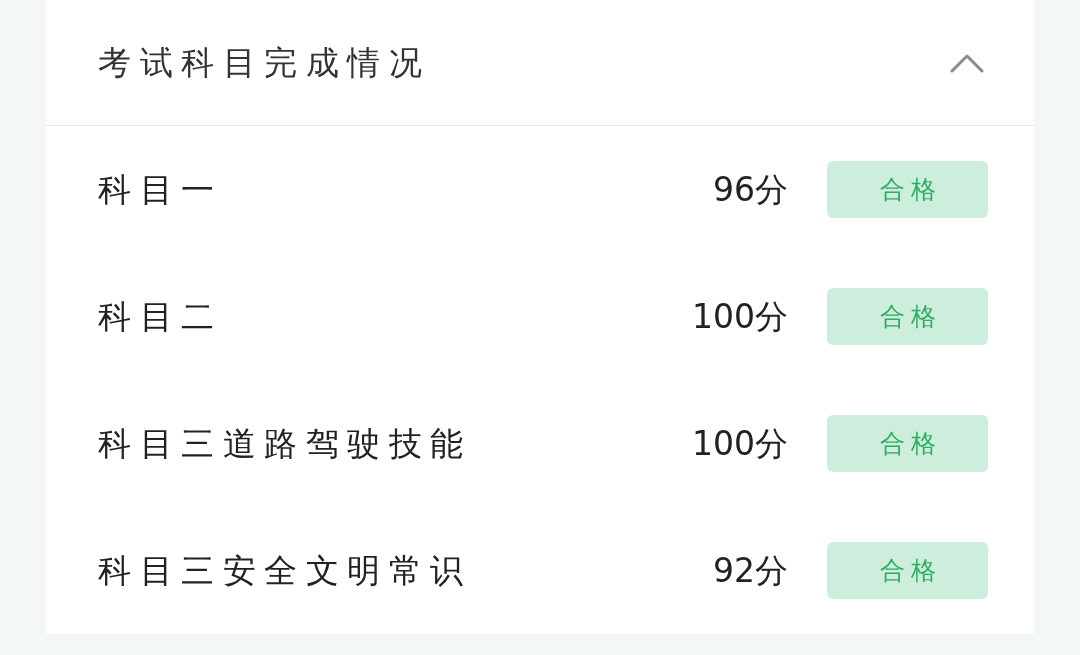 This screenshot has height=655, width=1080. What do you see at coordinates (967, 62) in the screenshot?
I see `chevron-icon` at bounding box center [967, 62].